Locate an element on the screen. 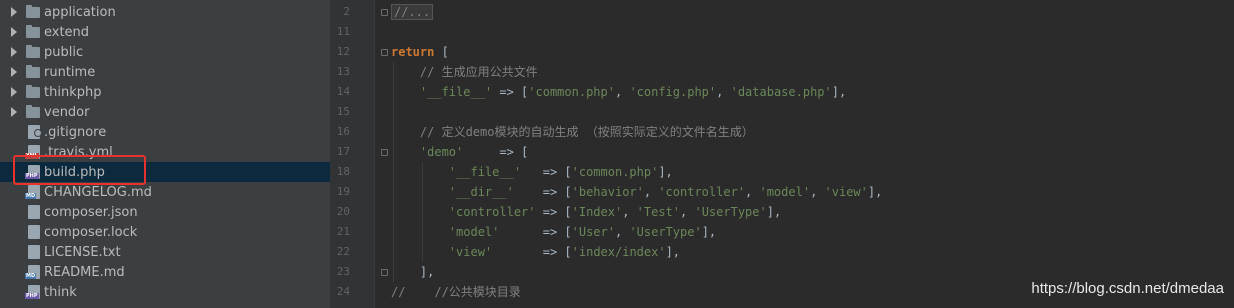 The width and height of the screenshot is (1234, 308). tree-item-public: public is located at coordinates (165, 52).